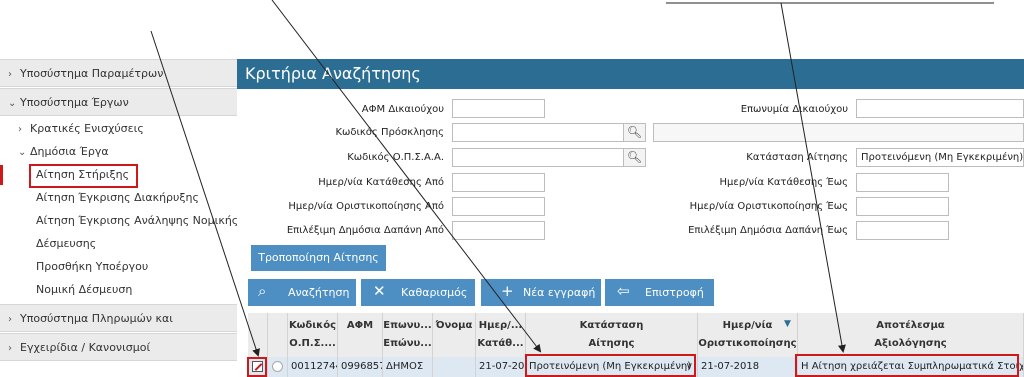  I want to click on table-header-edit, so click(258, 335).